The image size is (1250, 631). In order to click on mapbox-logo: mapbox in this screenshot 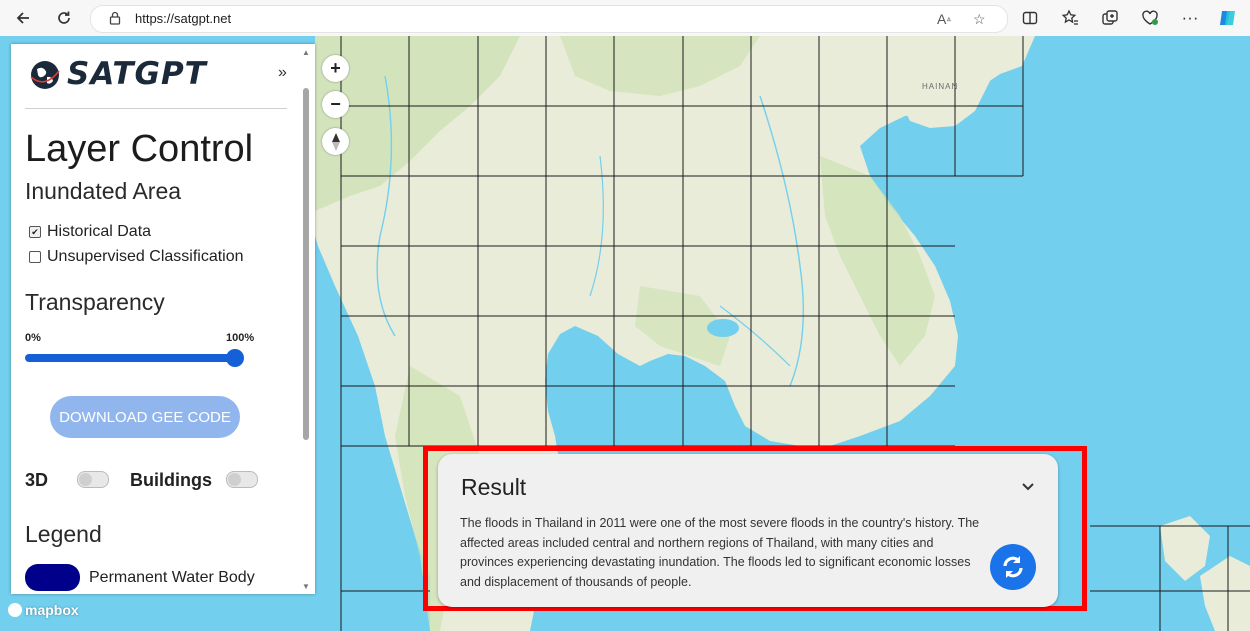, I will do `click(43, 610)`.